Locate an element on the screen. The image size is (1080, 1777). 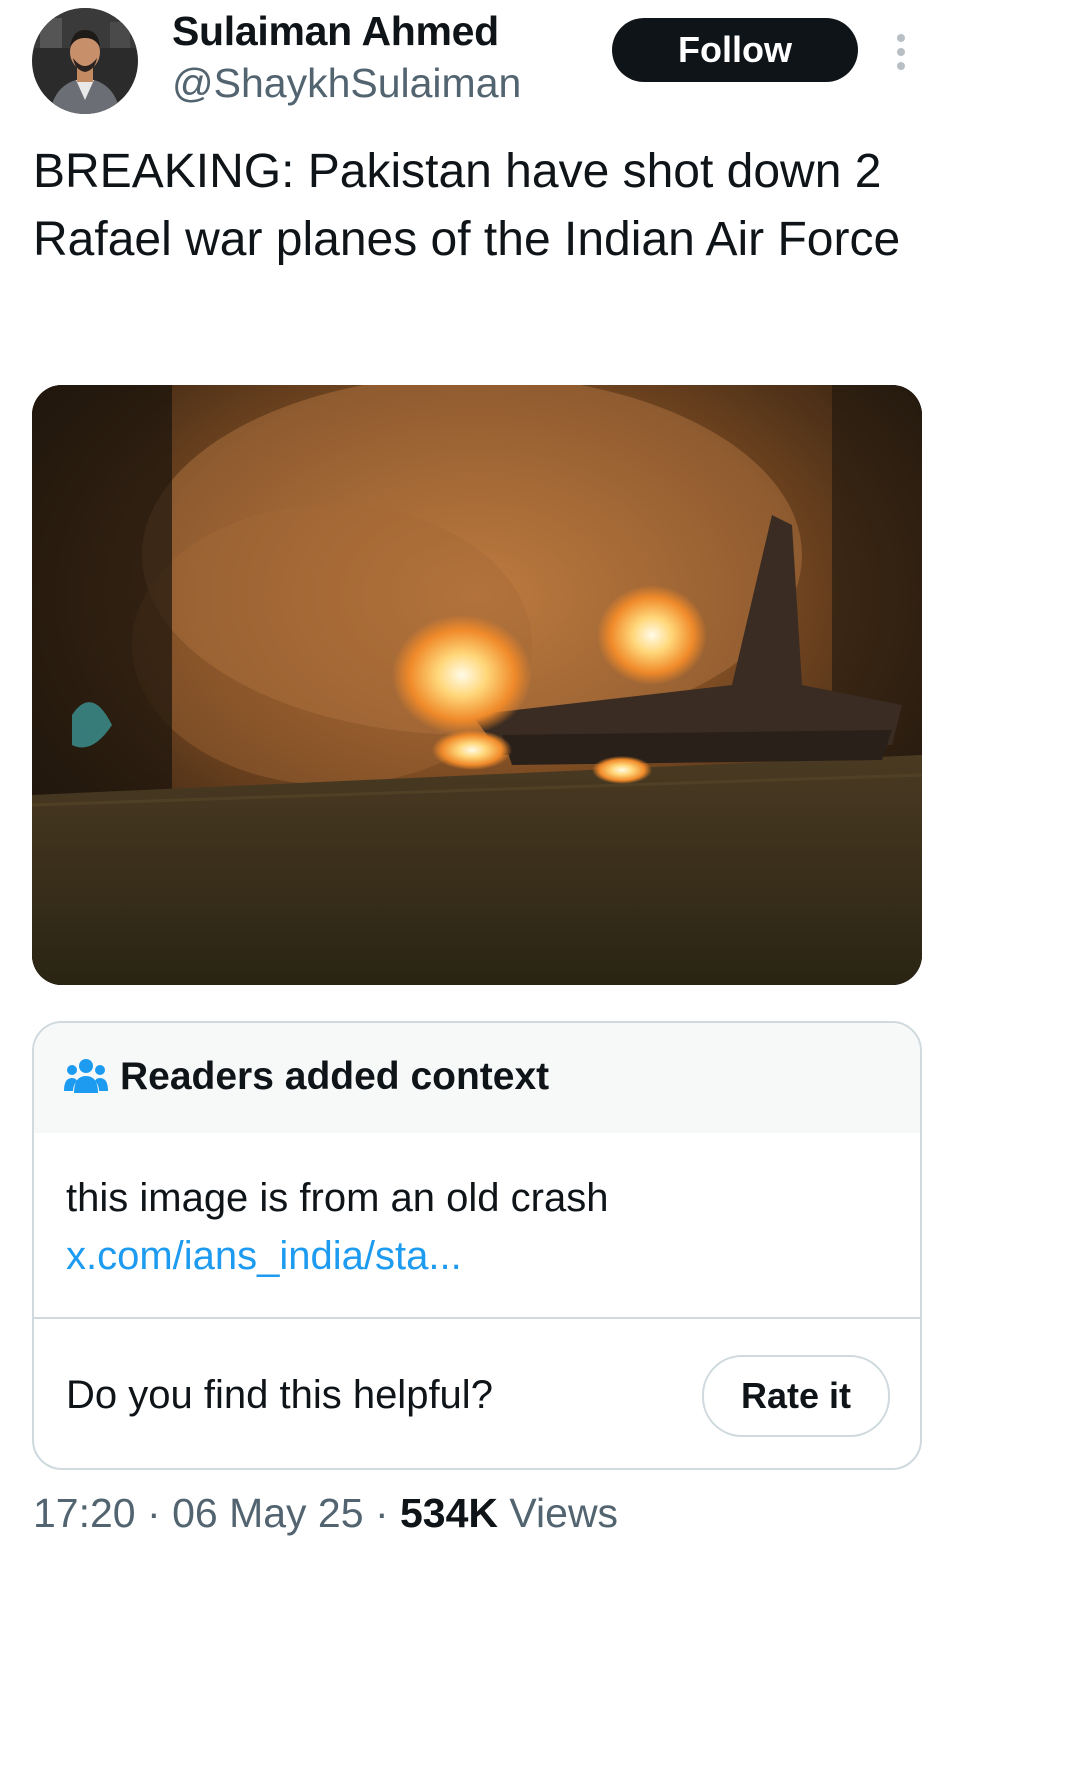
note-divider is located at coordinates (477, 1318).